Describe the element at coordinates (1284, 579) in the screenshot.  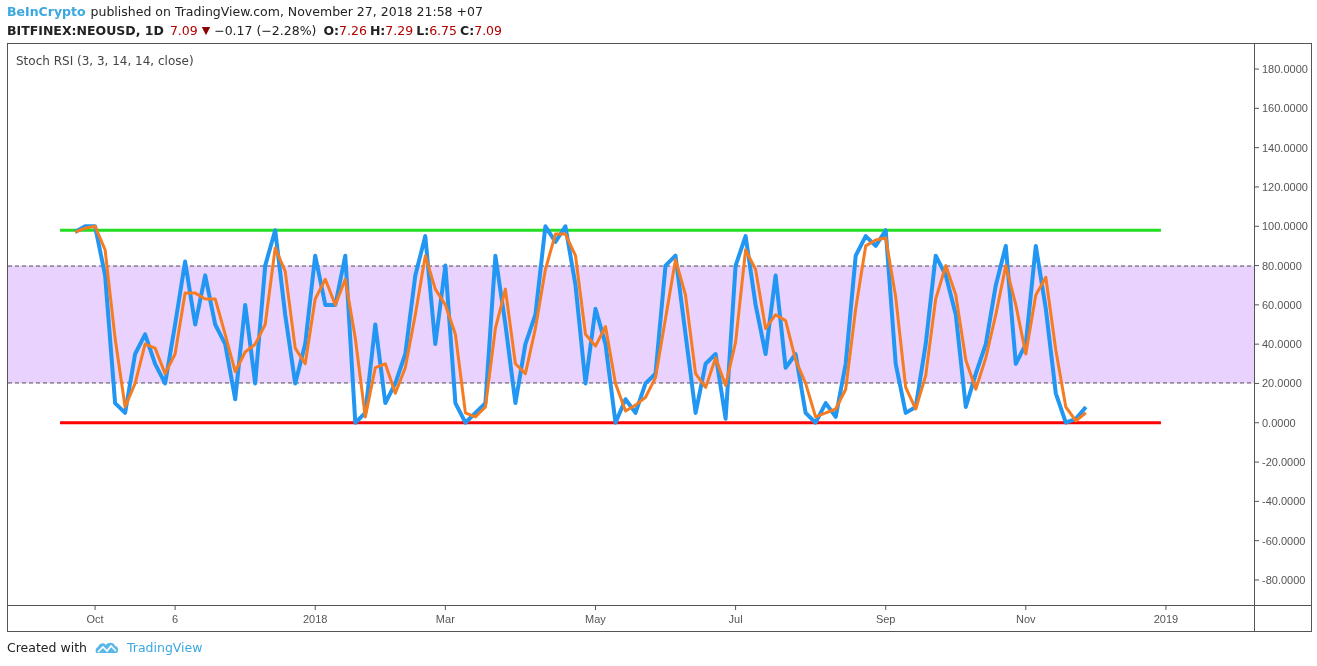
I see `y-axis-label: -80.0000` at that location.